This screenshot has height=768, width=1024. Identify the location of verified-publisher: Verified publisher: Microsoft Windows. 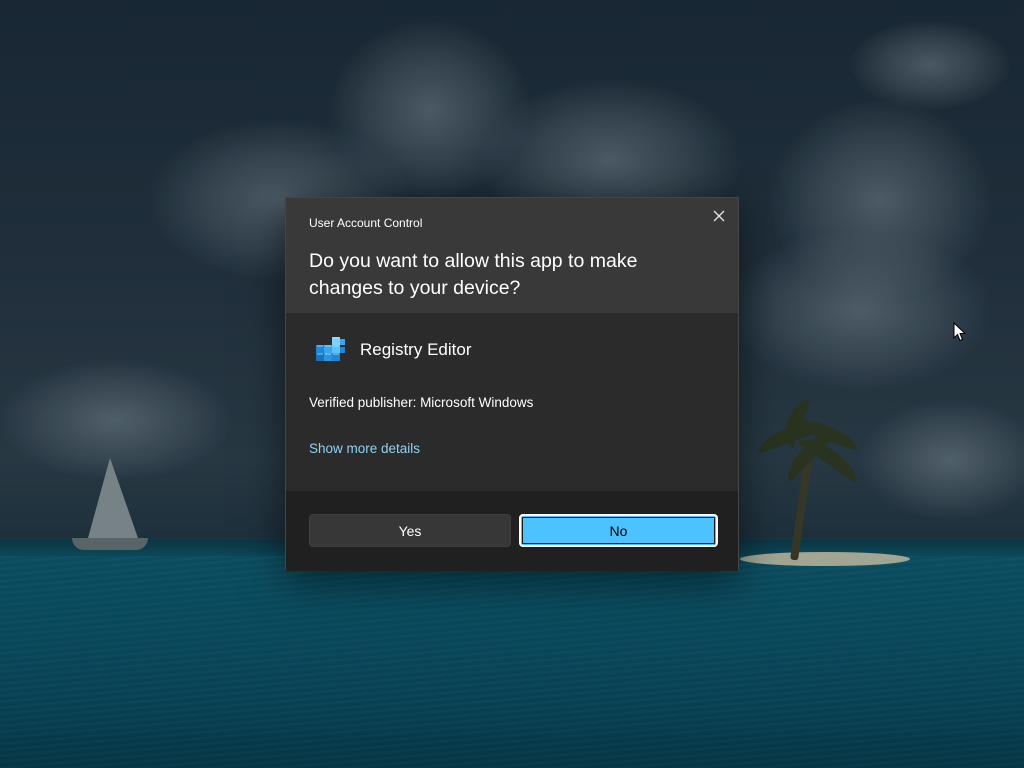
(421, 402).